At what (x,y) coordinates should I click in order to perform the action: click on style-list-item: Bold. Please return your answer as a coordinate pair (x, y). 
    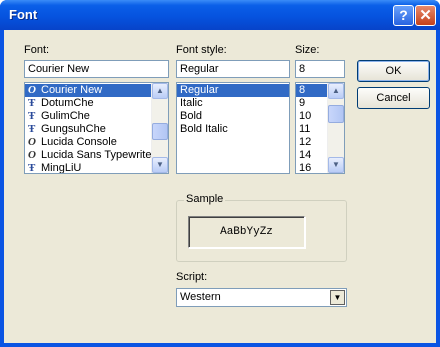
    Looking at the image, I should click on (233, 116).